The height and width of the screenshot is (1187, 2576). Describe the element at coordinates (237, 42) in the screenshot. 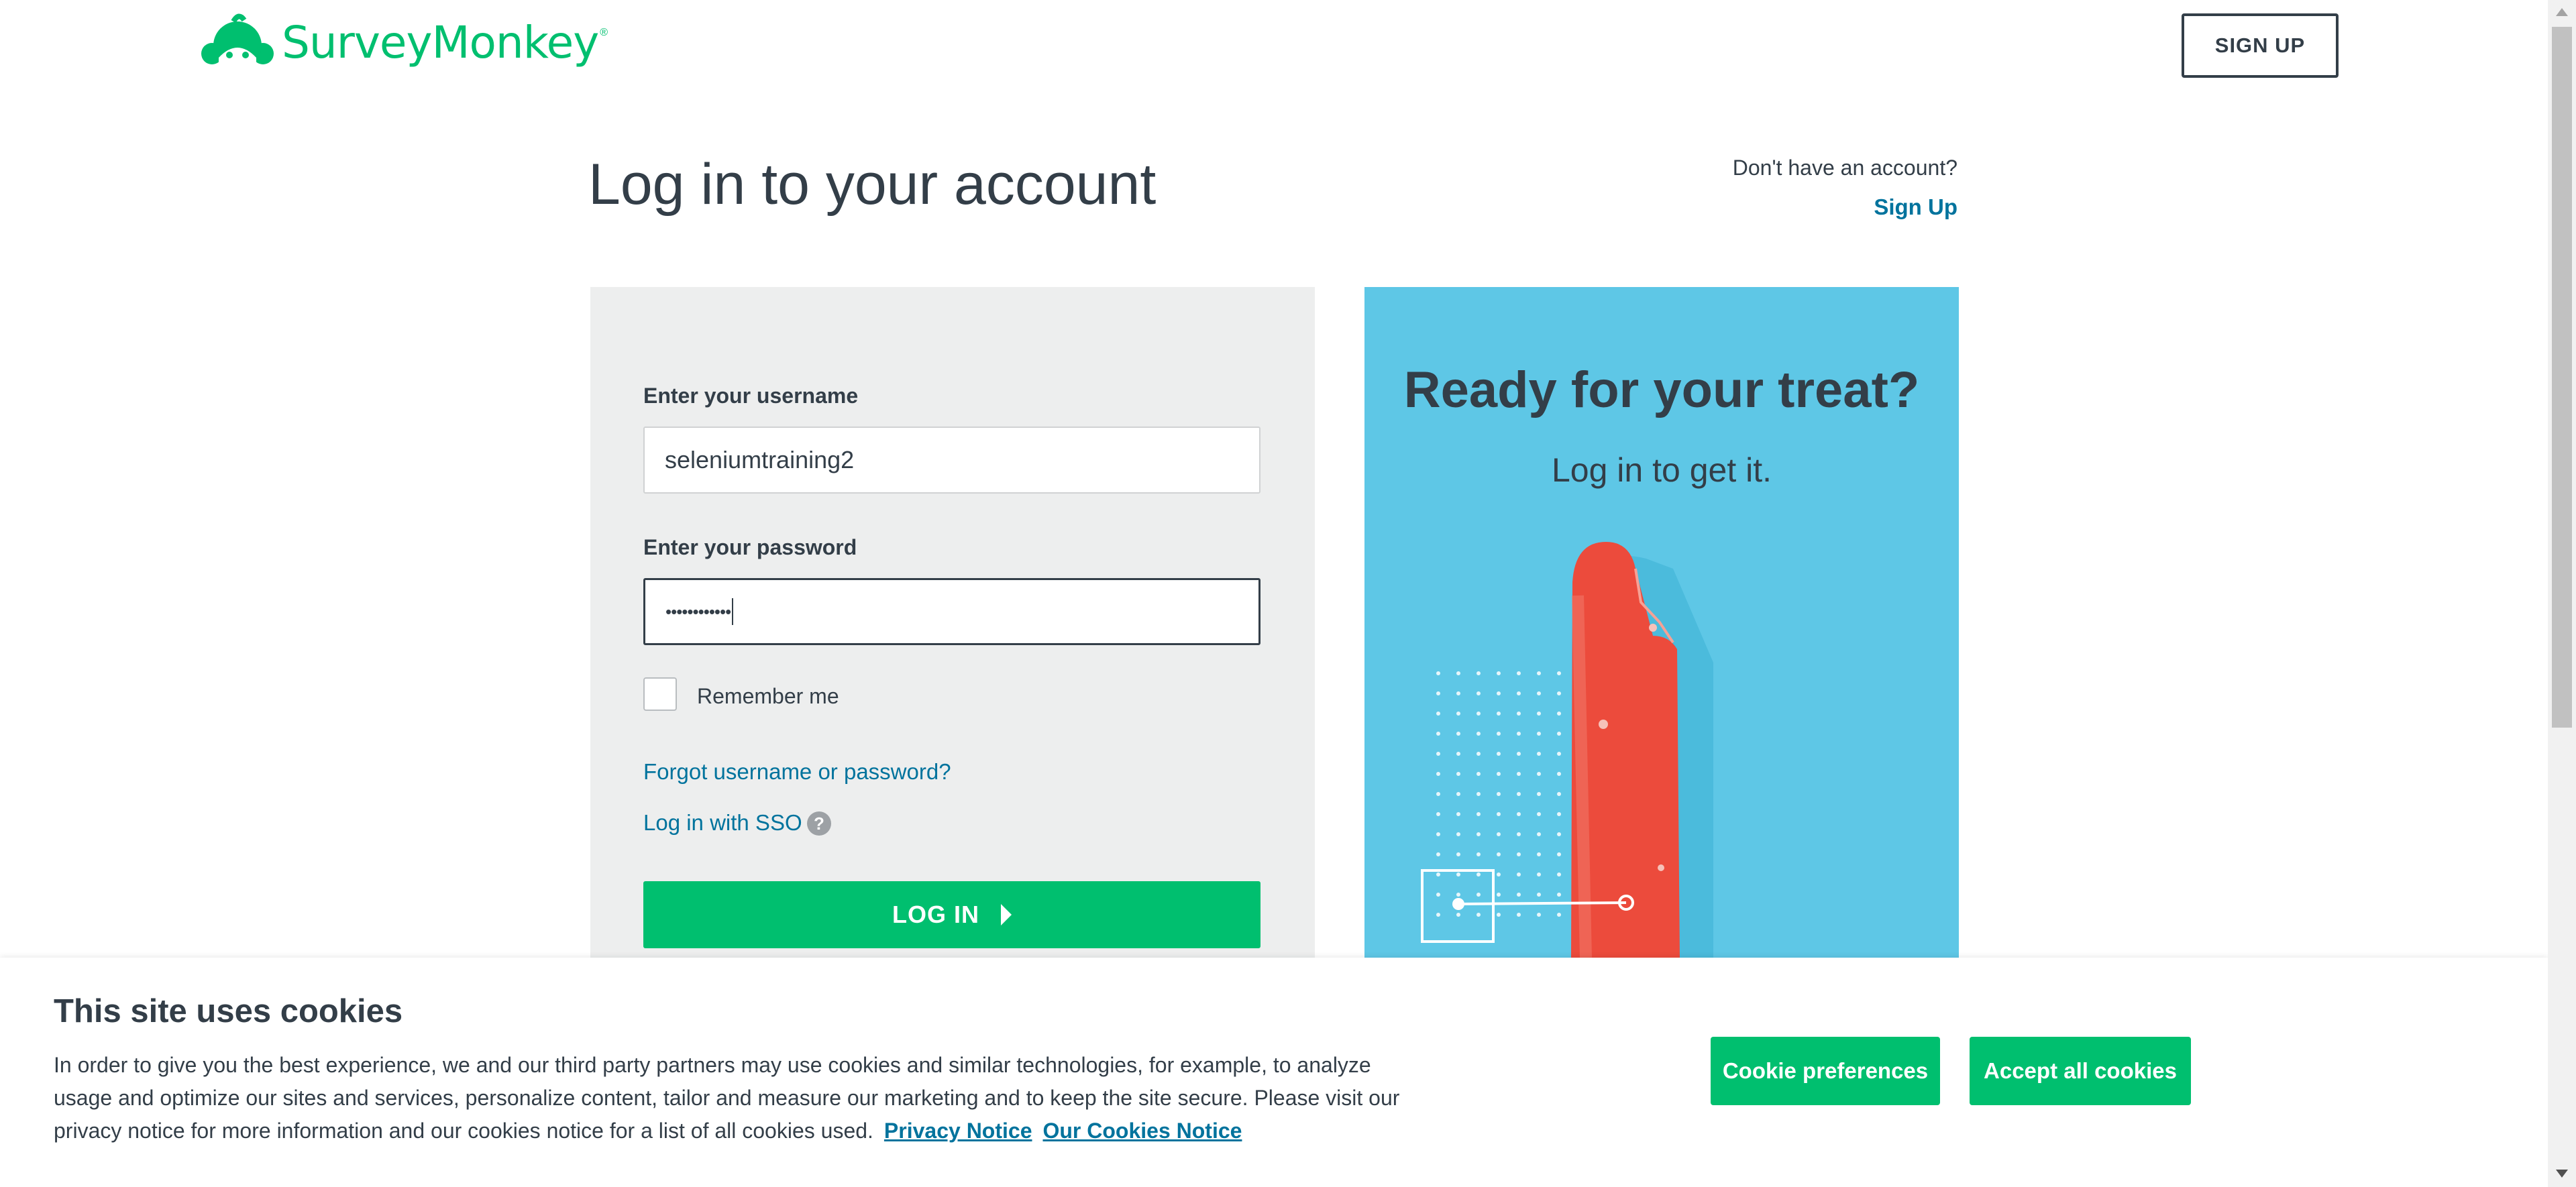

I see `monkey-logo-icon` at that location.